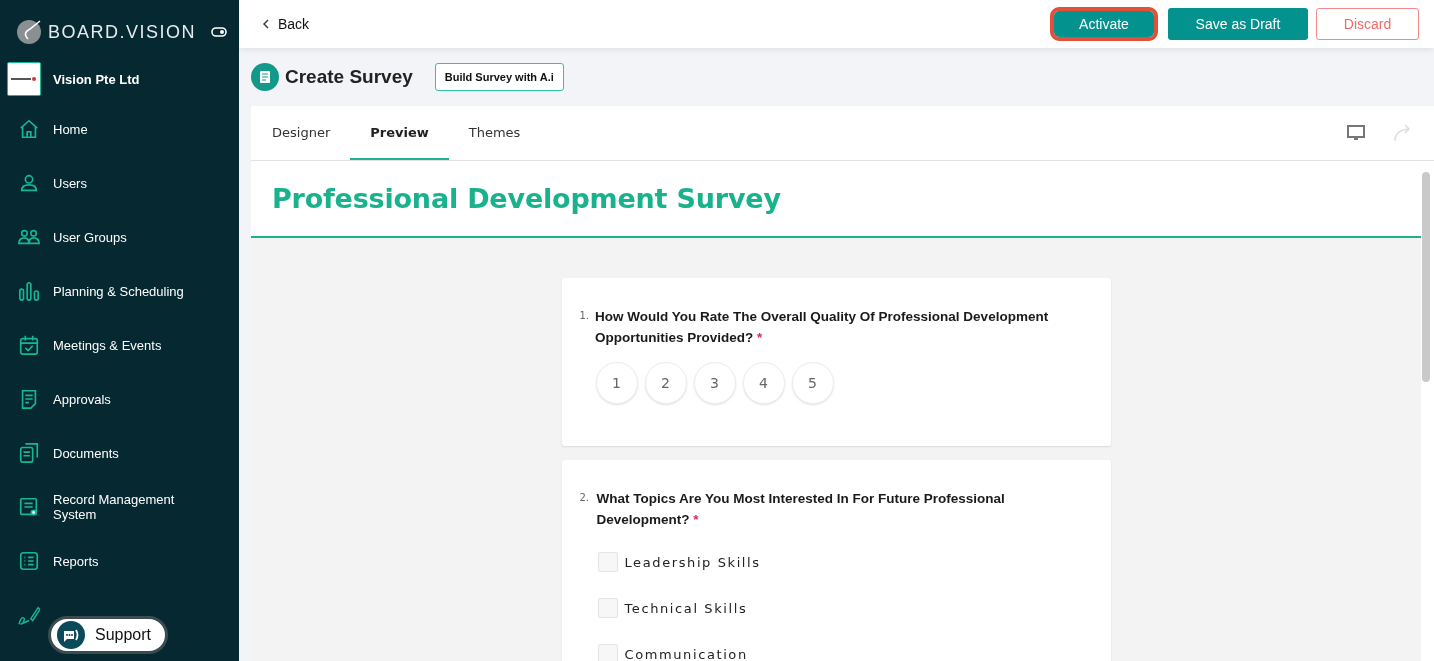 The image size is (1434, 661). I want to click on option-label: Technical Skills, so click(686, 608).